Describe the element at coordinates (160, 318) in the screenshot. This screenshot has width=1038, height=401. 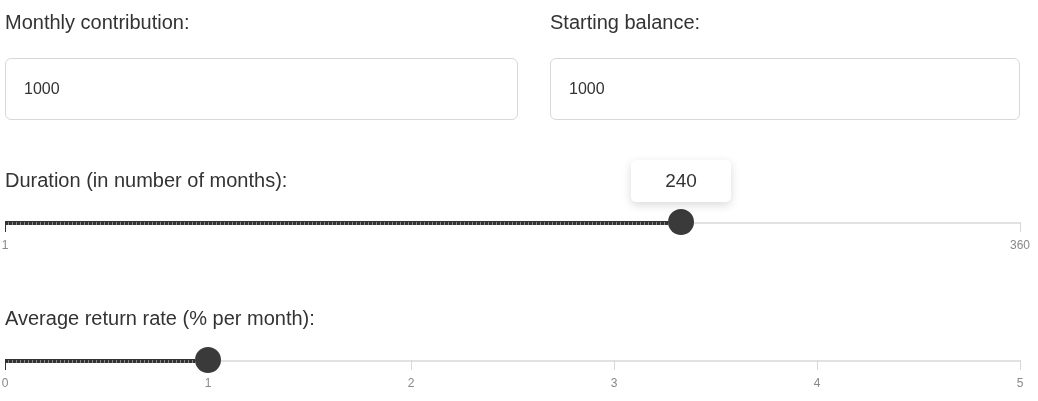
I see `slider-label: Average return rate (% per month):` at that location.